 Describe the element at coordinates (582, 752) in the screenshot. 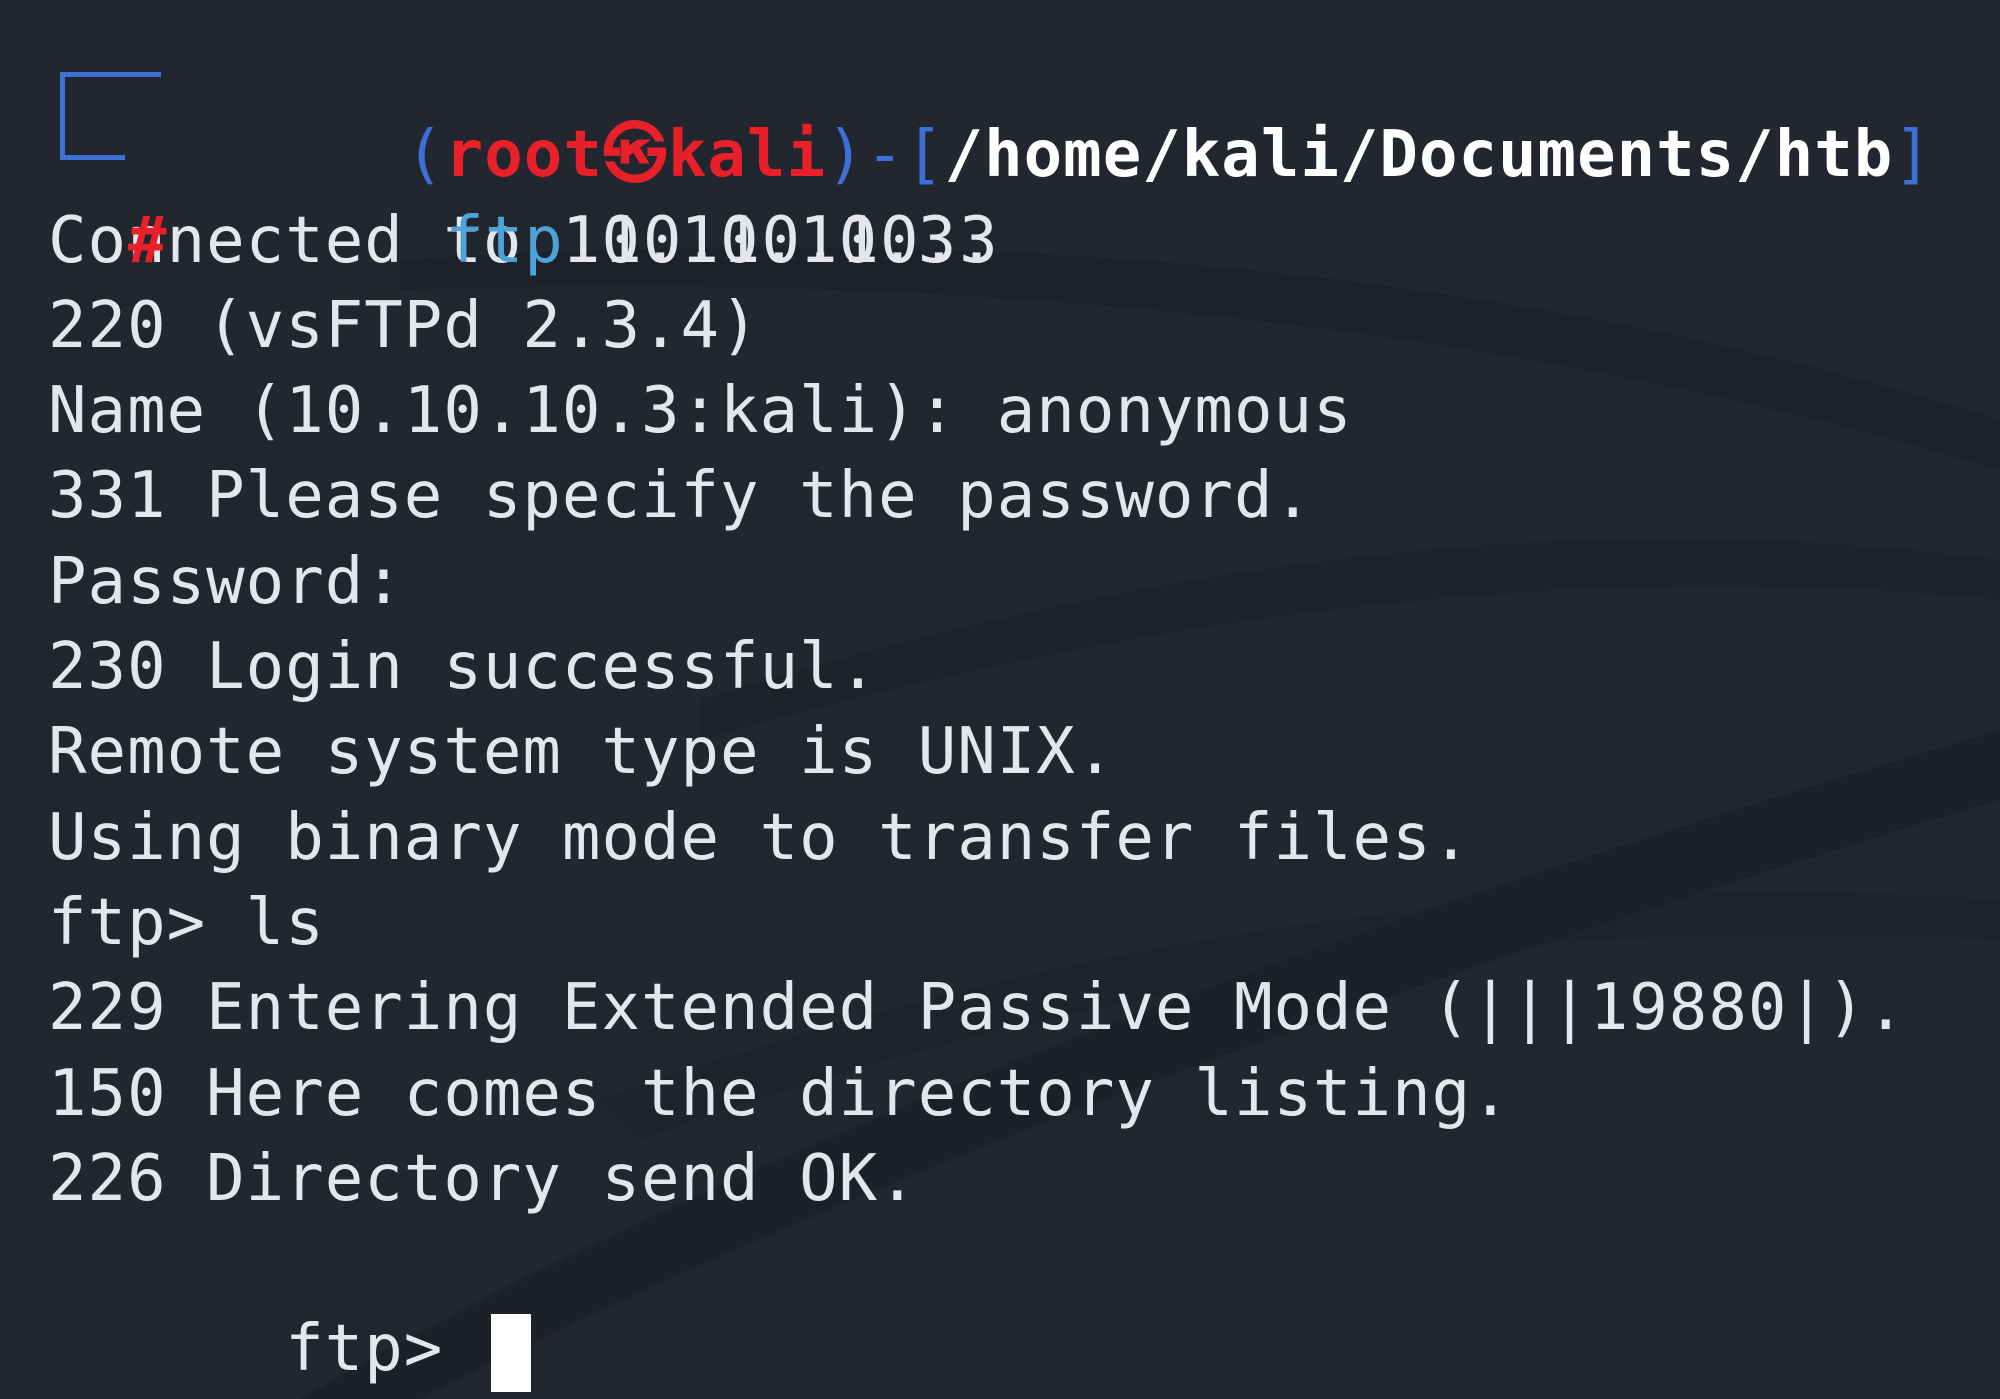

I see `output-line: Remote system type is UNIX.` at that location.